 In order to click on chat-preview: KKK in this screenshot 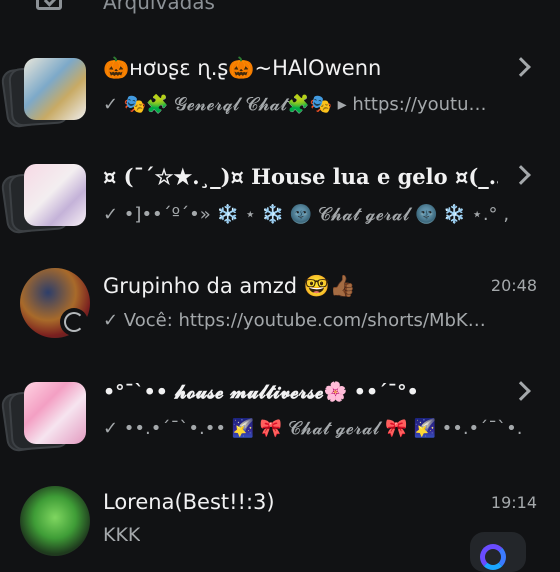, I will do `click(122, 535)`.